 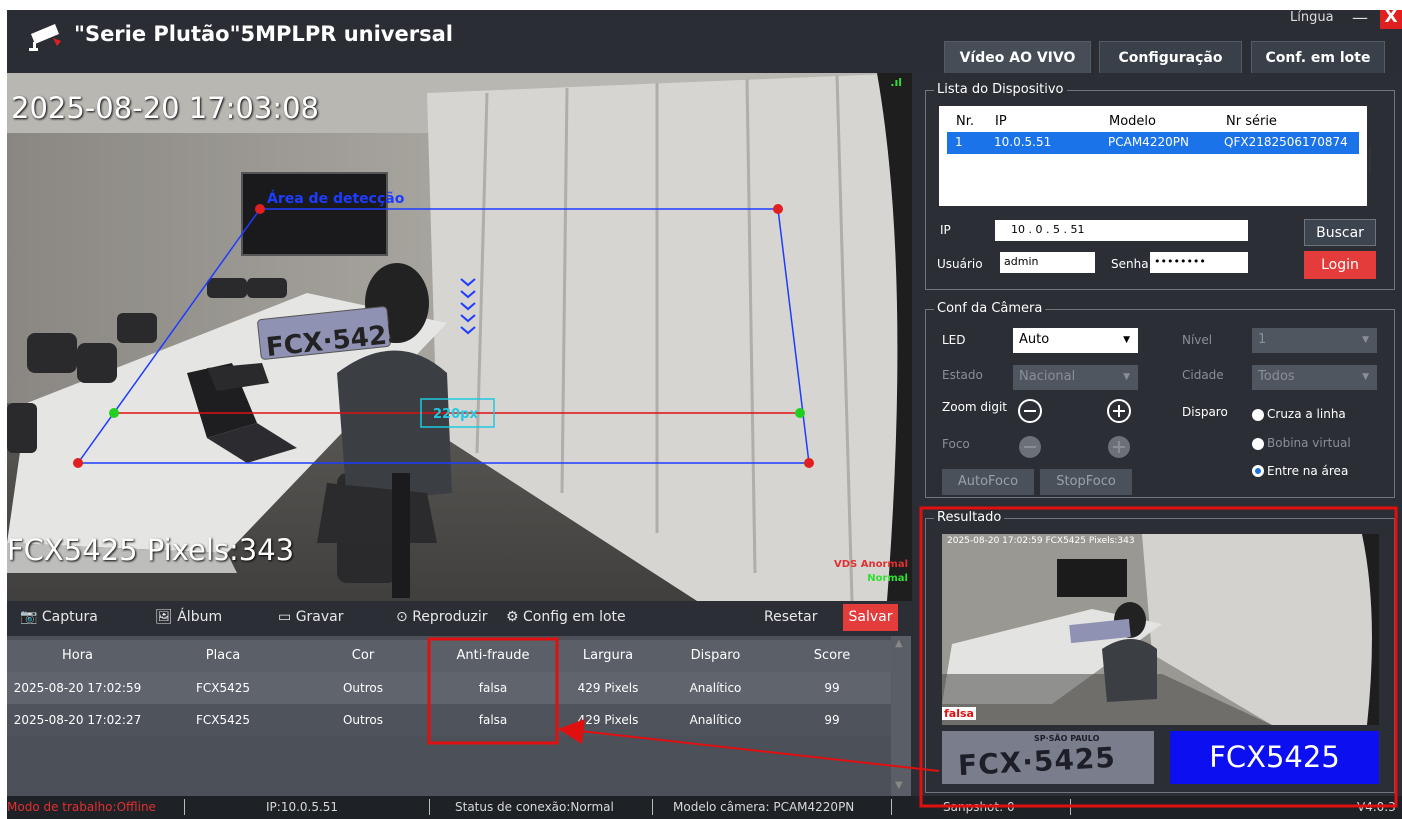 What do you see at coordinates (363, 720) in the screenshot?
I see `cell-color: Outros` at bounding box center [363, 720].